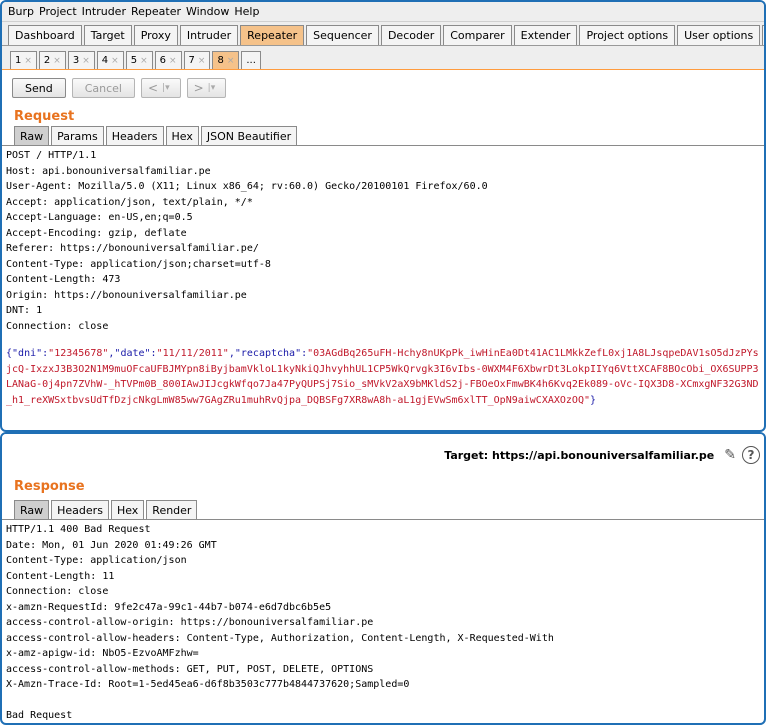 This screenshot has width=766, height=725. Describe the element at coordinates (156, 11) in the screenshot. I see `menu-repeater: Repeater` at that location.